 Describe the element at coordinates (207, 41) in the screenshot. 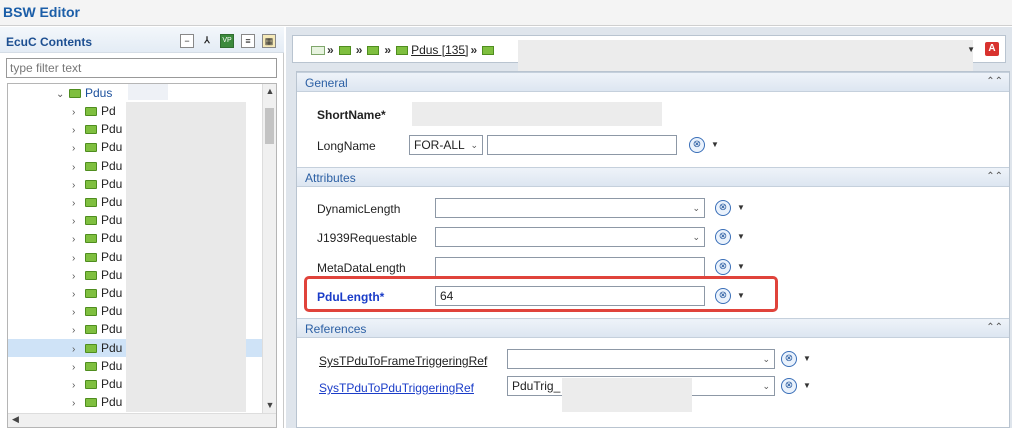

I see `link-icon: ⅄` at that location.